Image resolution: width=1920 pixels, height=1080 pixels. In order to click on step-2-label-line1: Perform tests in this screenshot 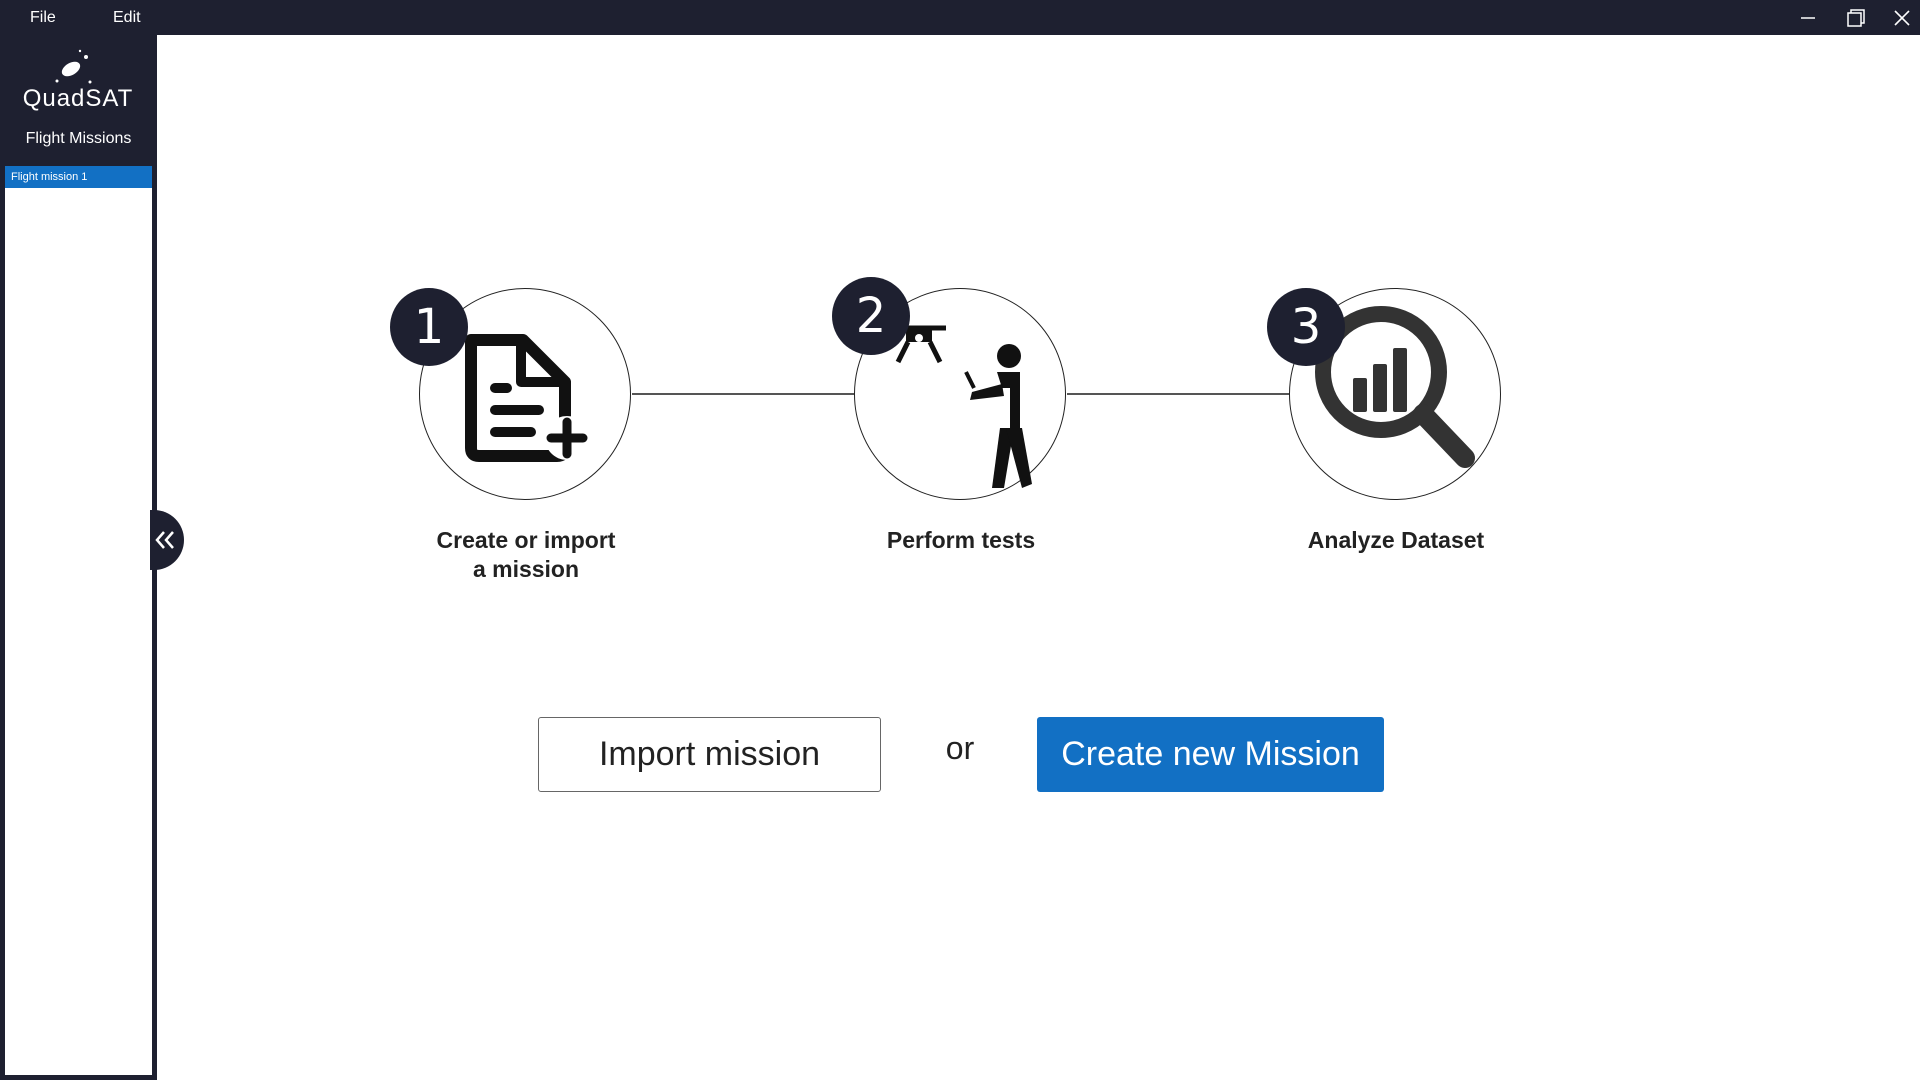, I will do `click(961, 540)`.